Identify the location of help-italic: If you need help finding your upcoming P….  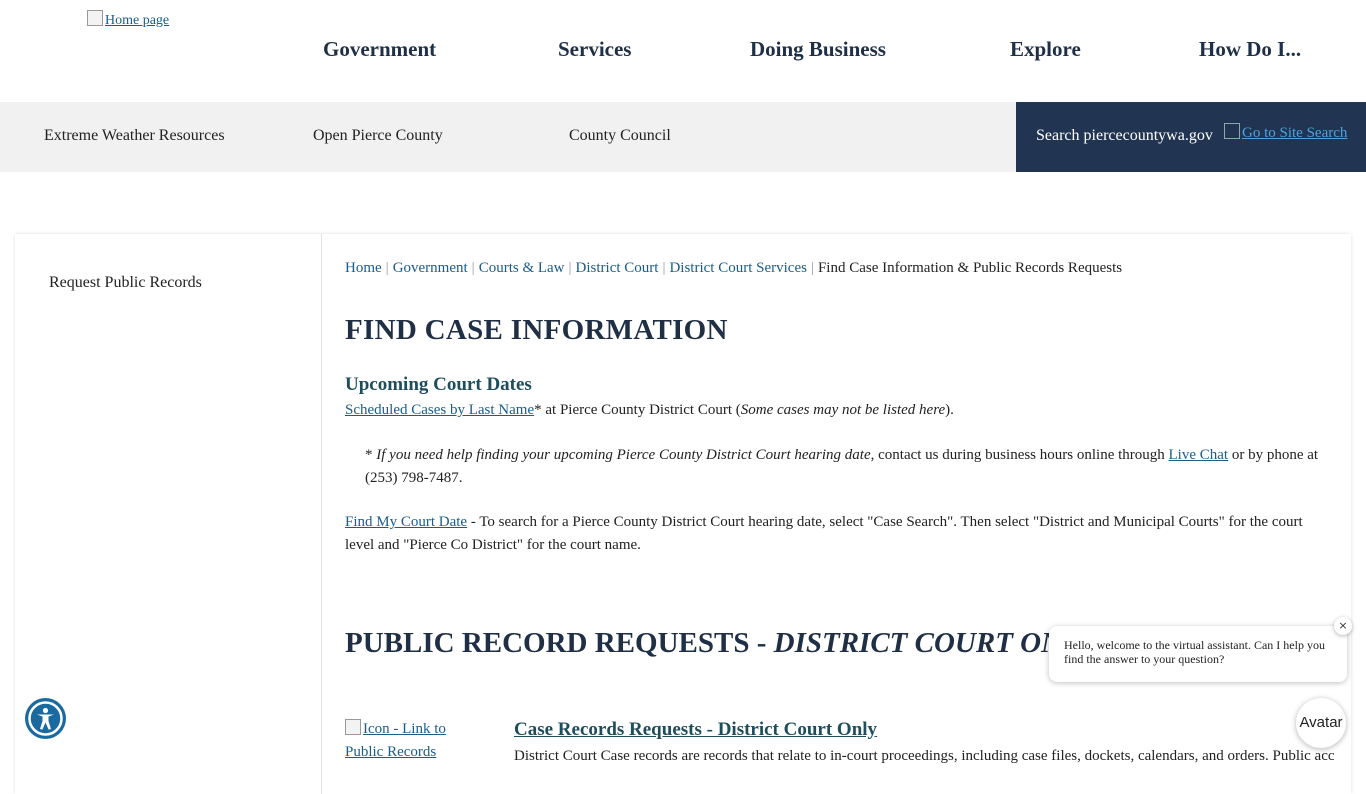
(623, 455).